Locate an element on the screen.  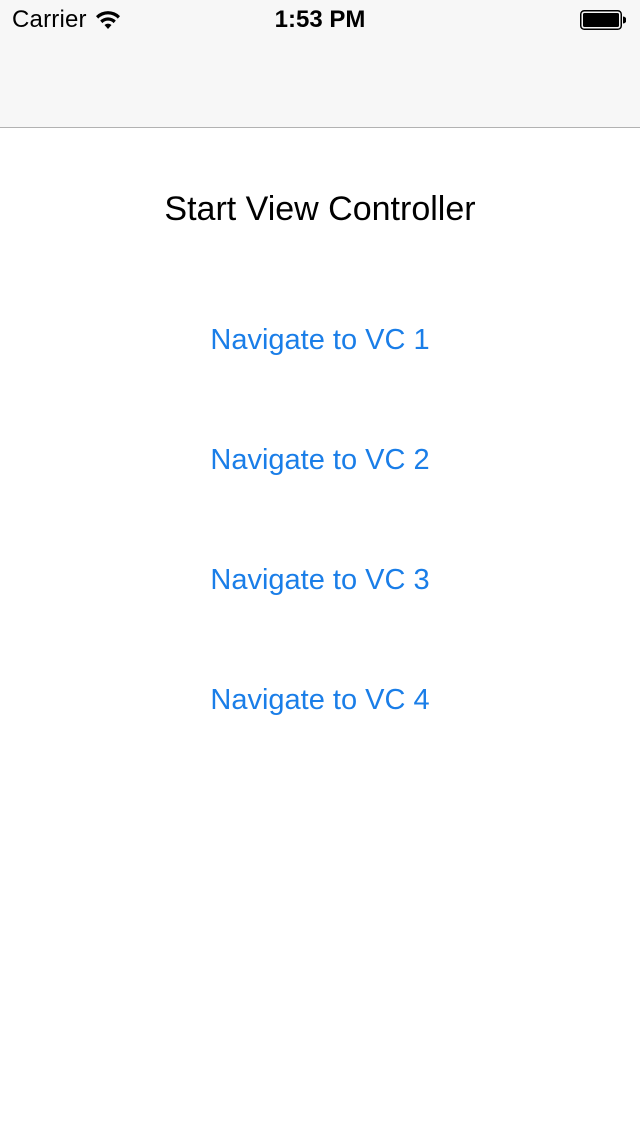
status-time: 1:53 PM is located at coordinates (320, 19).